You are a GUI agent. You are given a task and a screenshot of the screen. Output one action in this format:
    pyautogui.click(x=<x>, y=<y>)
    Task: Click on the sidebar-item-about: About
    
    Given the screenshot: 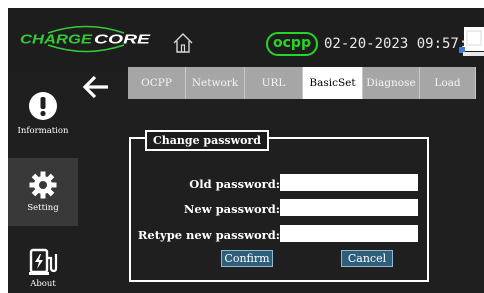 What is the action you would take?
    pyautogui.click(x=43, y=266)
    